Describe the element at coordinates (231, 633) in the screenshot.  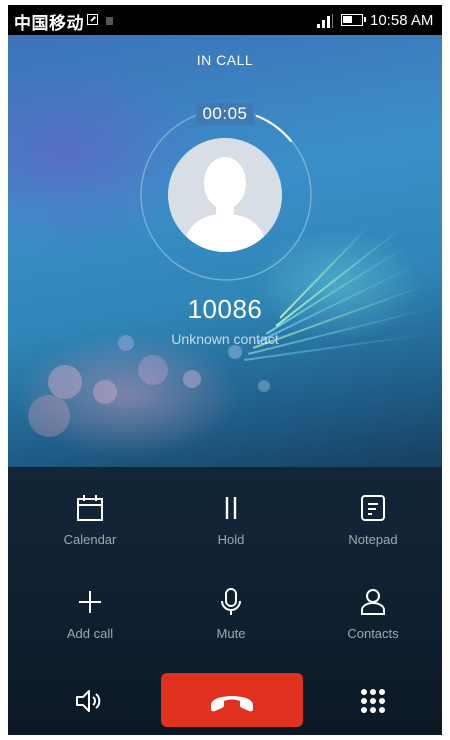
I see `mute-label: Mute` at that location.